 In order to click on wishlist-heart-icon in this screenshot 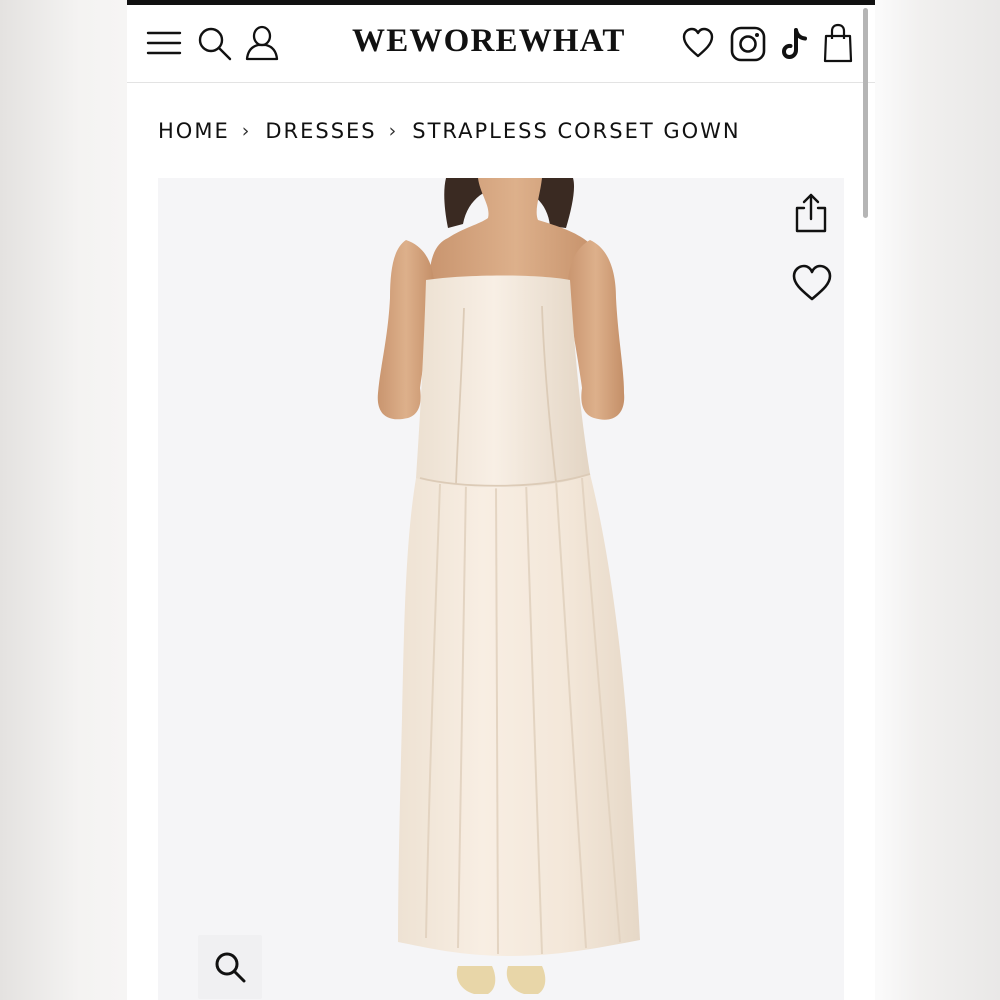, I will do `click(698, 43)`.